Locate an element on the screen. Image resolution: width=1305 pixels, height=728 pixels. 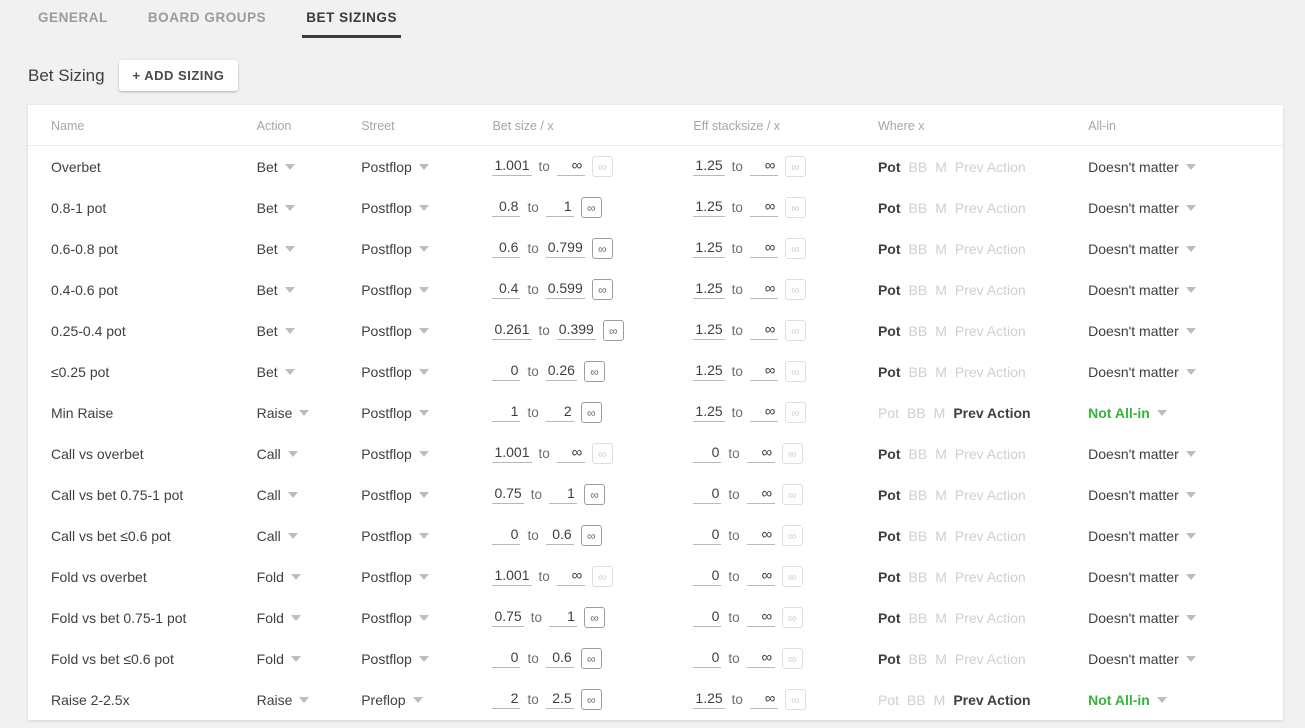
bet-size-from-input: 0 is located at coordinates (506, 535).